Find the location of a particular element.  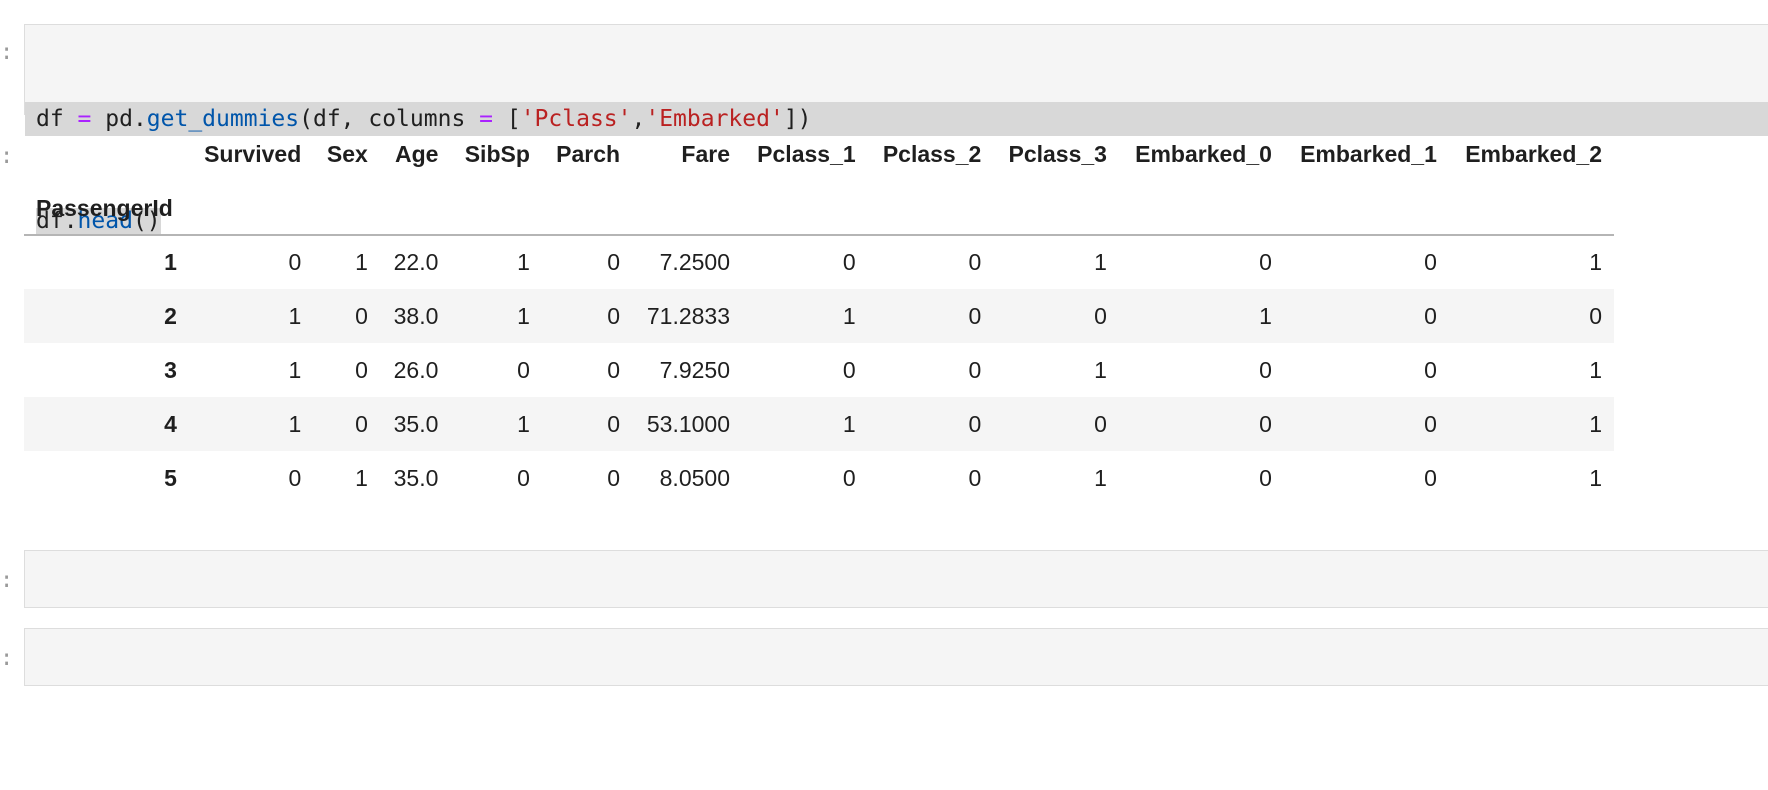

column-header: Embarked_0 is located at coordinates (1203, 153).